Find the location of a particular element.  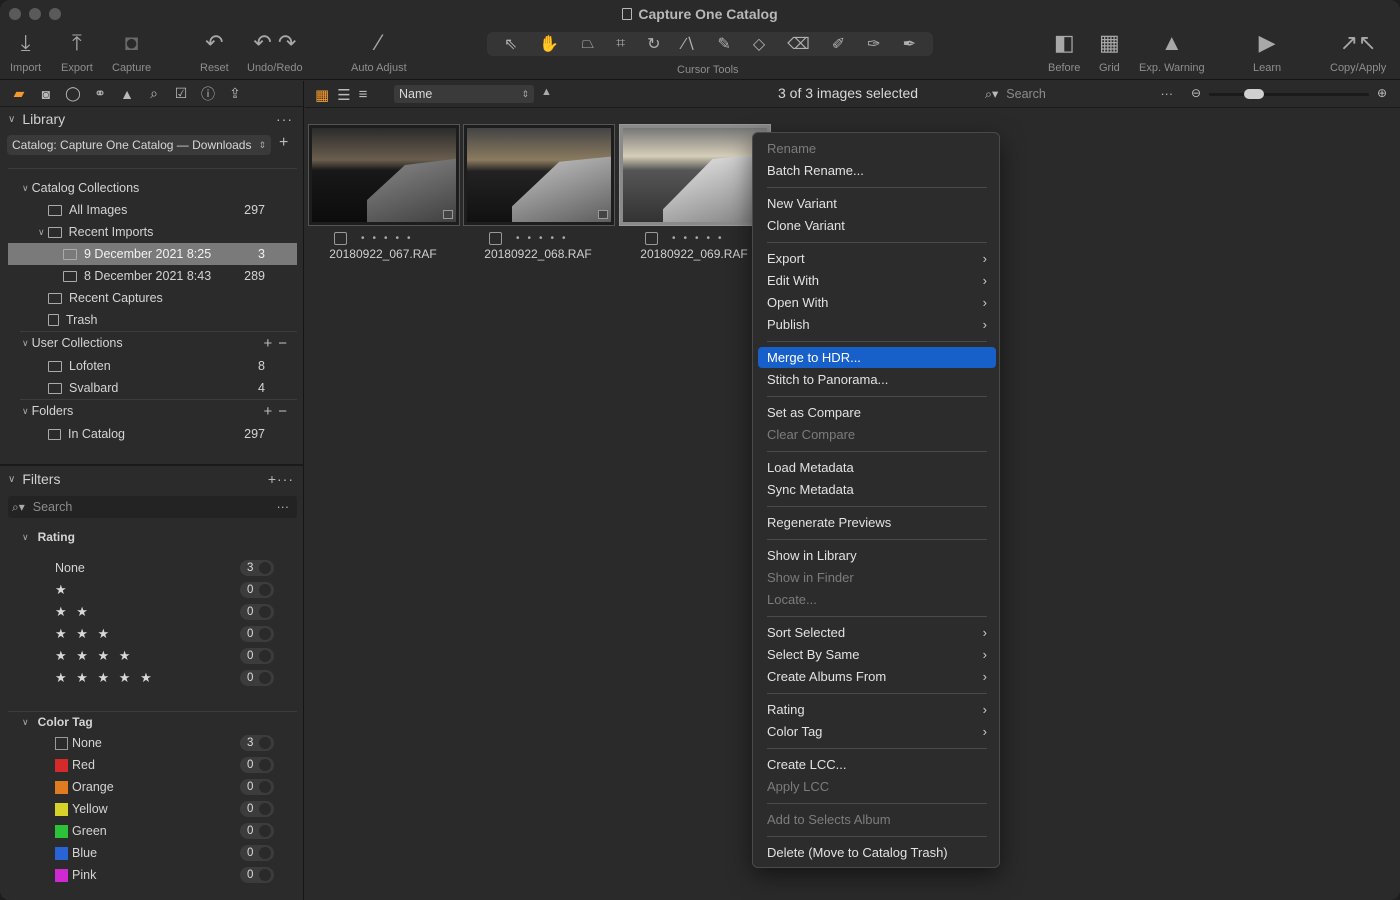

before-button: ◧ Before is located at coordinates (1064, 52).